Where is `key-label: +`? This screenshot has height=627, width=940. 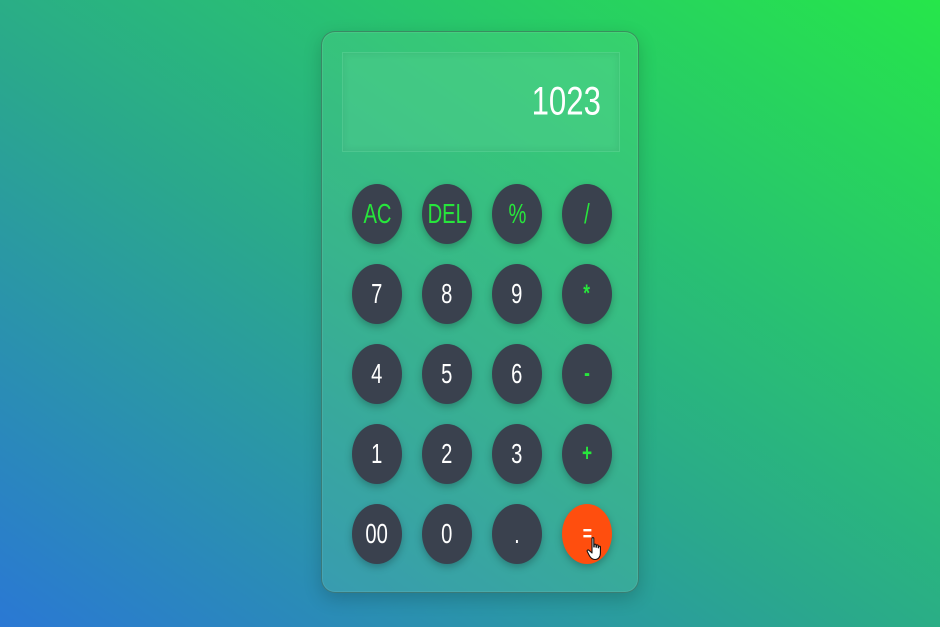 key-label: + is located at coordinates (587, 453).